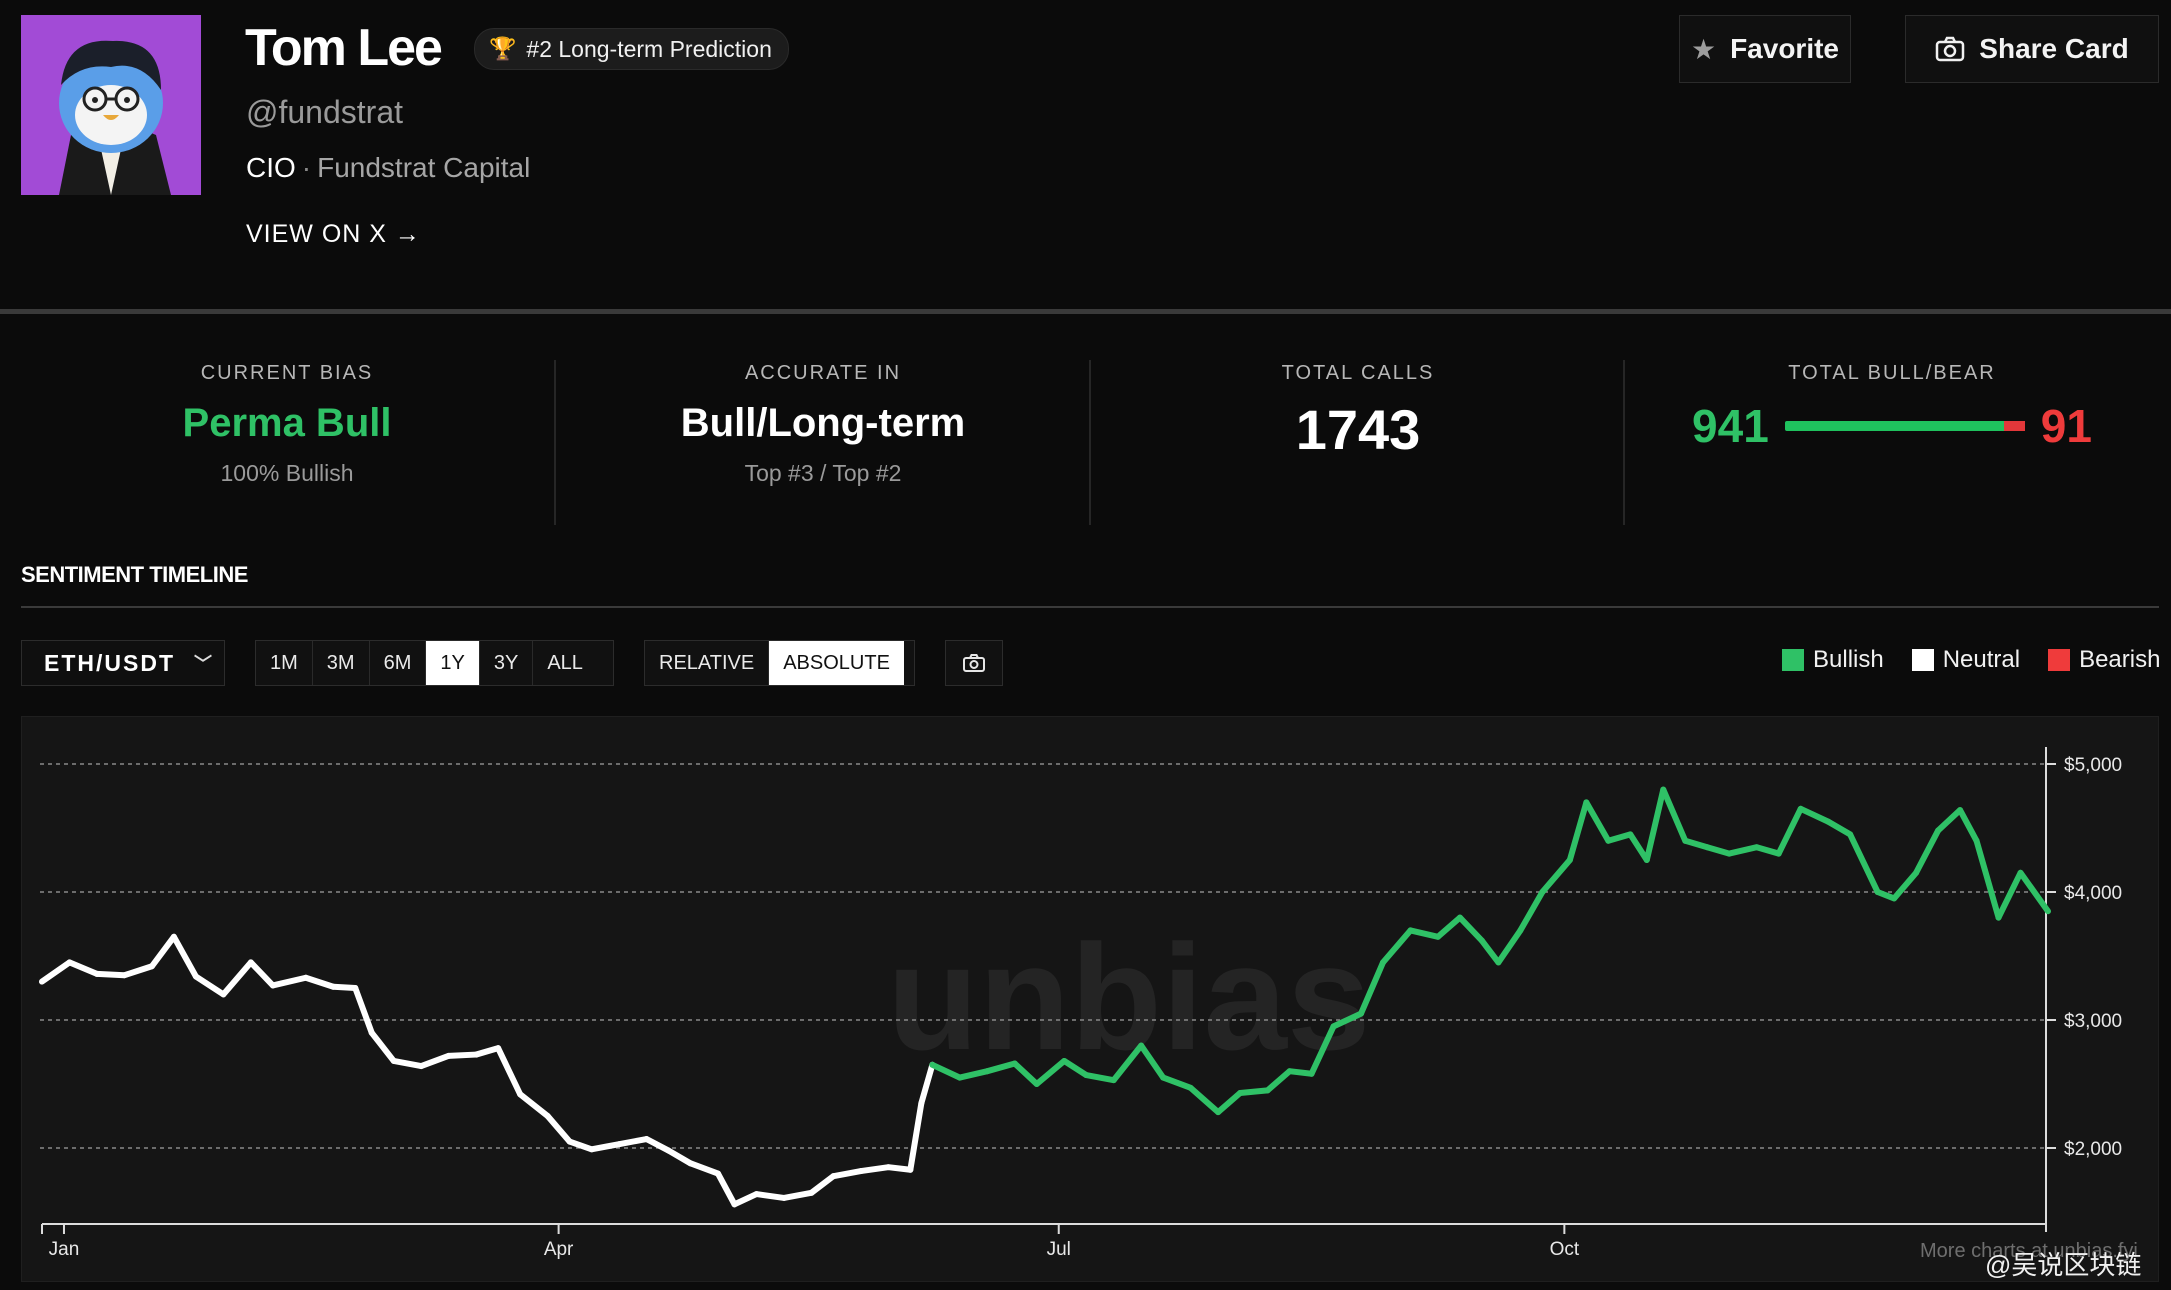  Describe the element at coordinates (424, 167) in the screenshot. I see `company-name: Fundstrat Capital` at that location.